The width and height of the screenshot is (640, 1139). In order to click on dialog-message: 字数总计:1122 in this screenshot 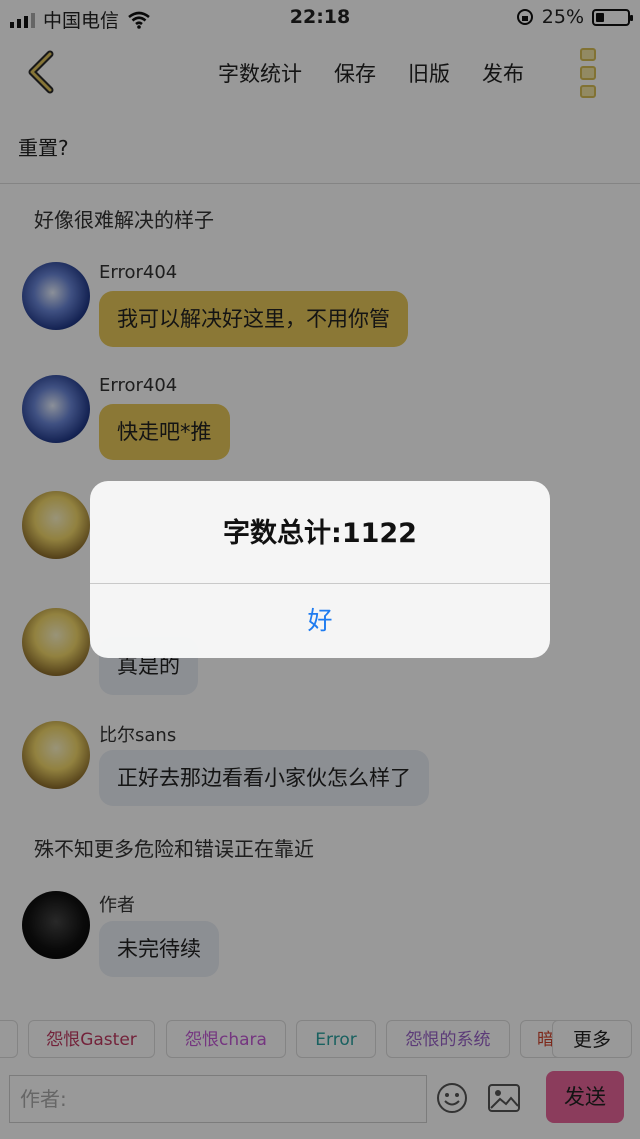, I will do `click(320, 533)`.